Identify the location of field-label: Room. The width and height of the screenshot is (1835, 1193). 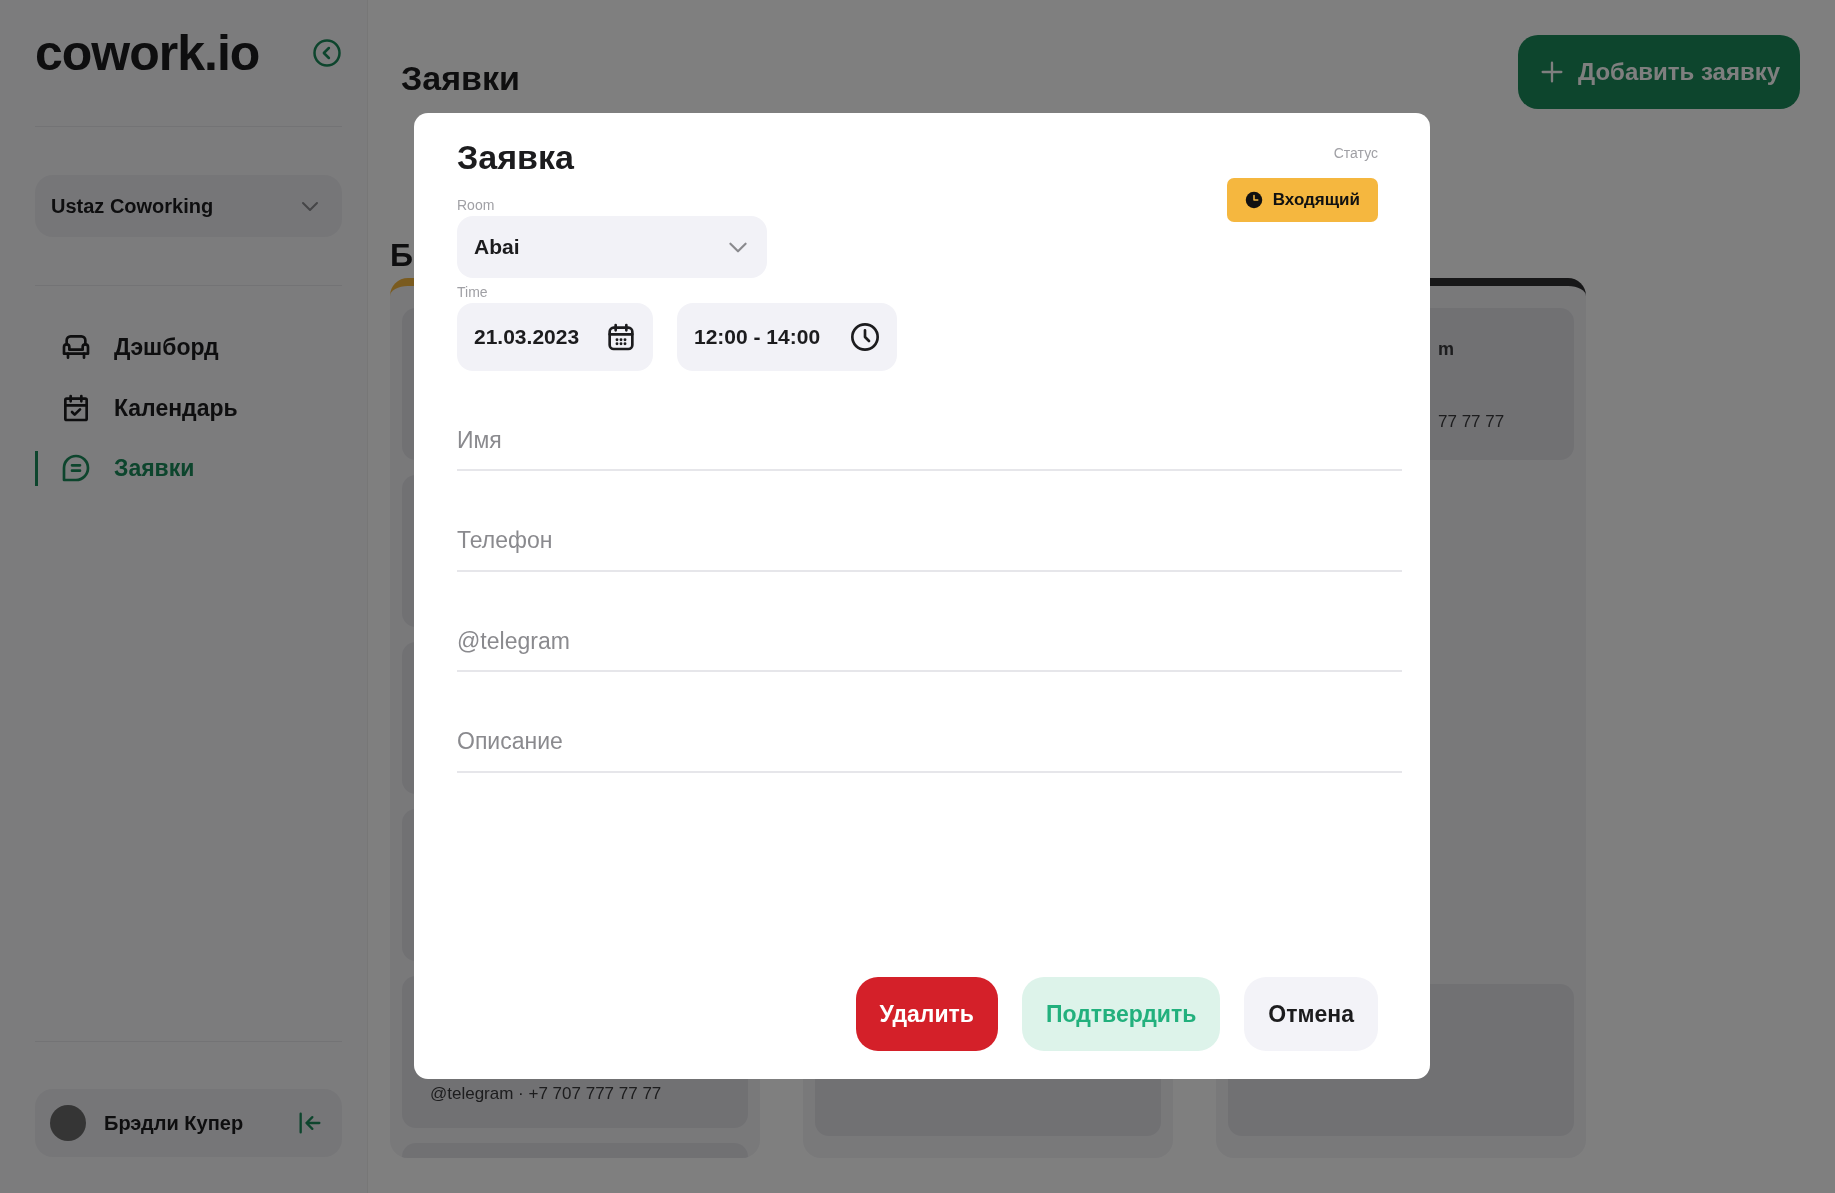
(476, 205).